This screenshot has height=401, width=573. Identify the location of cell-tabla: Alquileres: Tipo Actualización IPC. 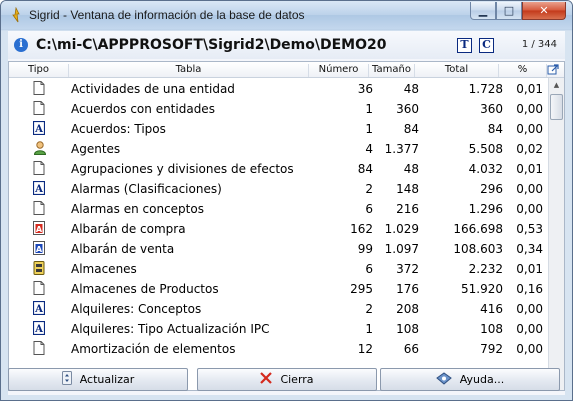
(170, 329).